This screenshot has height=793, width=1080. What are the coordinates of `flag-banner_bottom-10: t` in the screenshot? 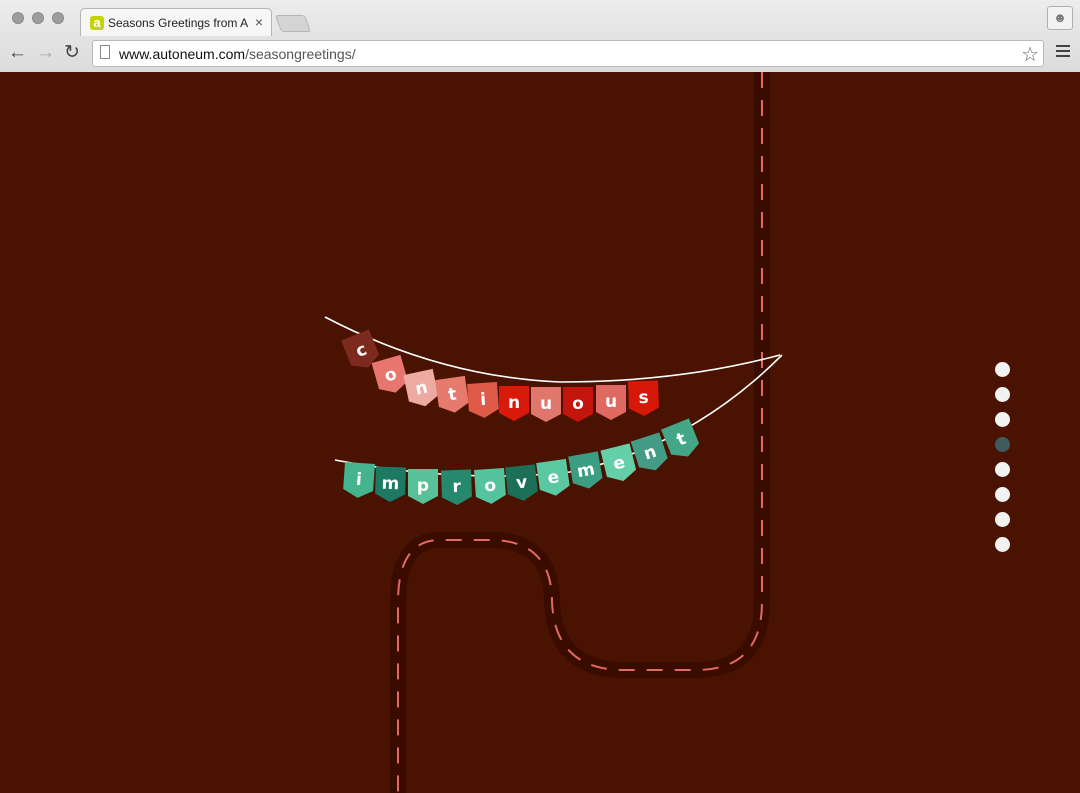 It's located at (680, 437).